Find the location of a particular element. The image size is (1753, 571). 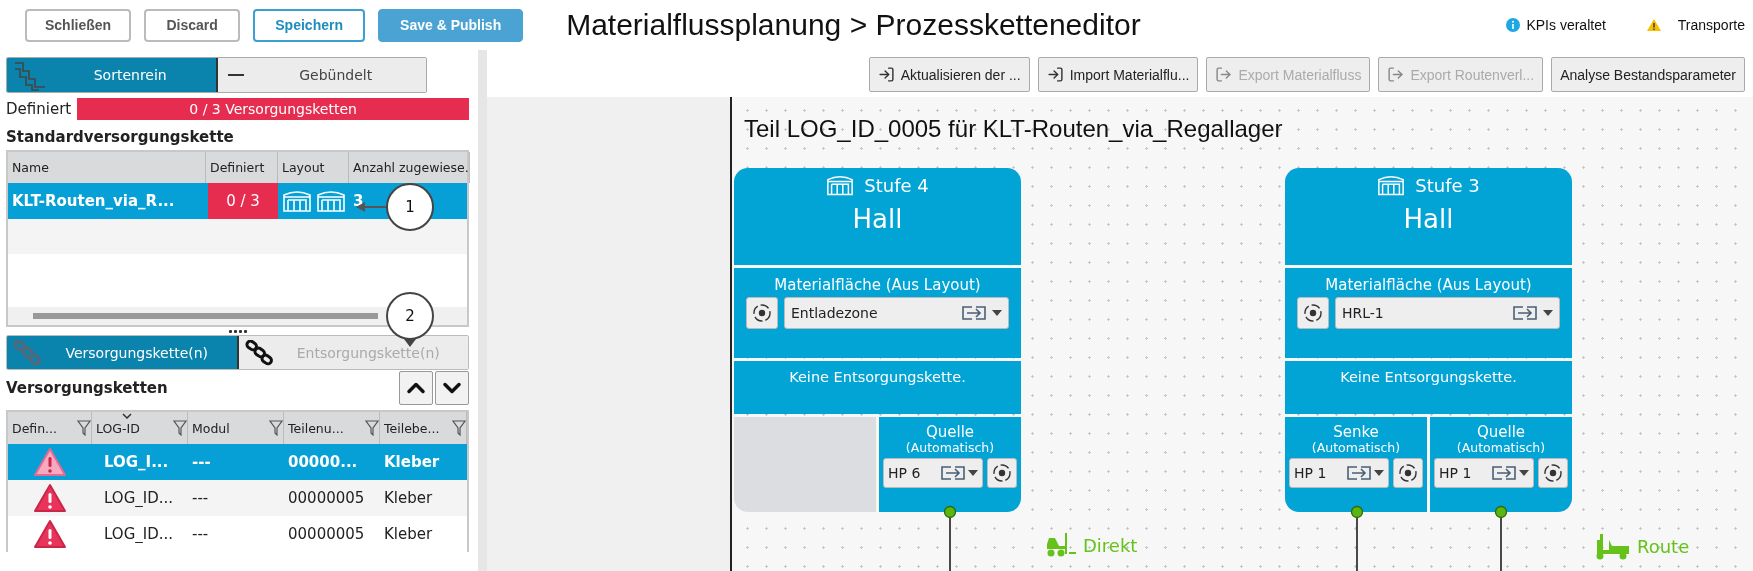

defined-status-bar: 0 / 3 Versorgungsketten is located at coordinates (273, 109).